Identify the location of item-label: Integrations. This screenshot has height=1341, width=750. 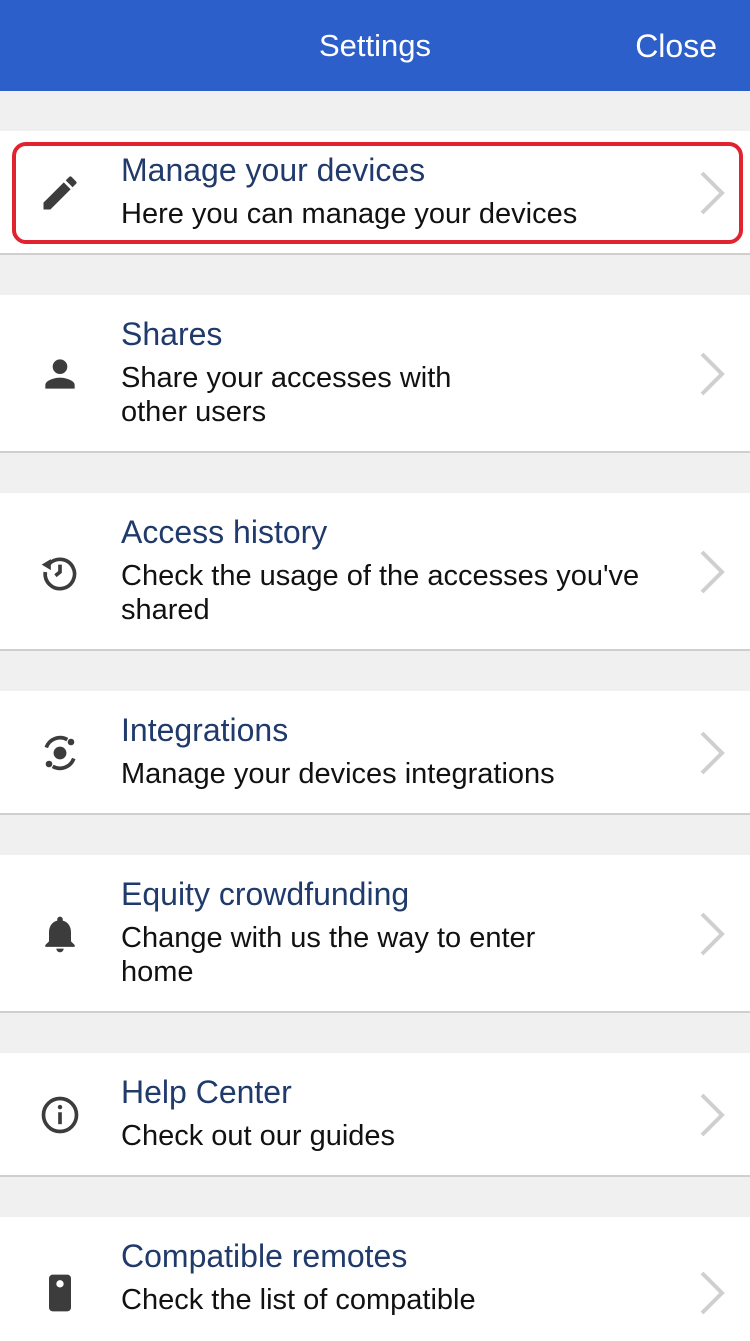
(205, 730).